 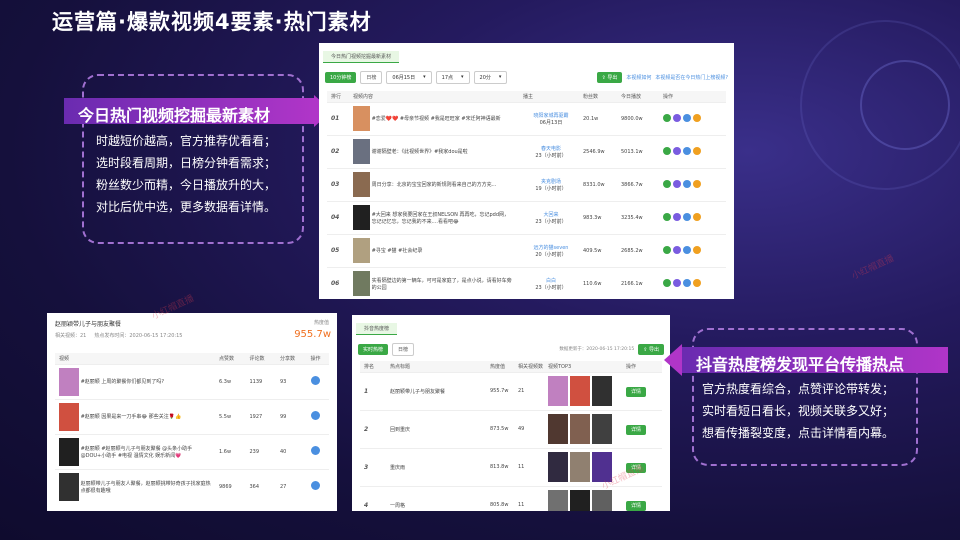 I want to click on table-row: #赵丽颖 因果是来一刀手串😂 那些关注🌹👍 5.5w 1927 99, so click(x=192, y=416).